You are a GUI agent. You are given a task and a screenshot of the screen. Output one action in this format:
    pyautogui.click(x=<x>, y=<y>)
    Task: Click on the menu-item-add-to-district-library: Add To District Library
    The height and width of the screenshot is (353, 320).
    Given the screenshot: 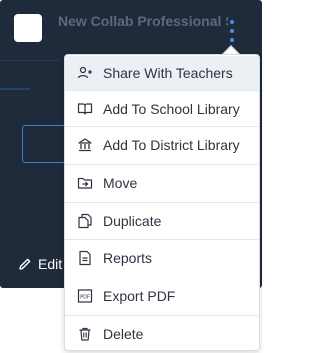 What is the action you would take?
    pyautogui.click(x=162, y=145)
    